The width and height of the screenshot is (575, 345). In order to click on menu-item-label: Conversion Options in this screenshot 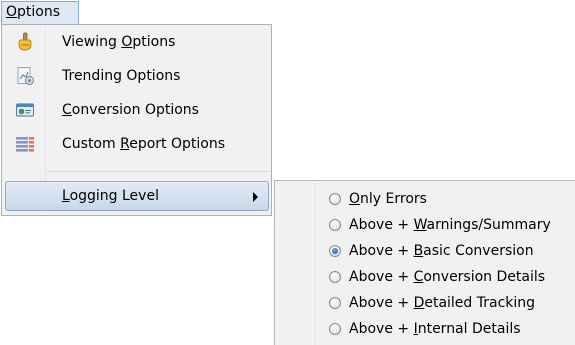, I will do `click(130, 110)`.